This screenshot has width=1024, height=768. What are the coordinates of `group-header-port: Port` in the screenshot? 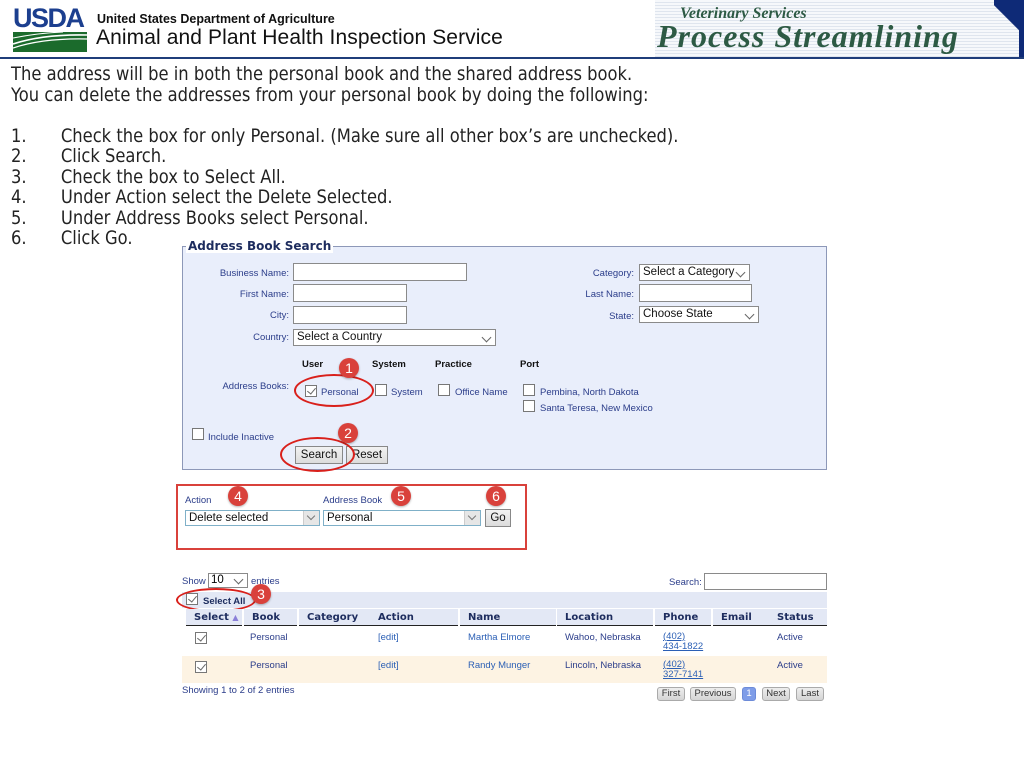 It's located at (529, 364).